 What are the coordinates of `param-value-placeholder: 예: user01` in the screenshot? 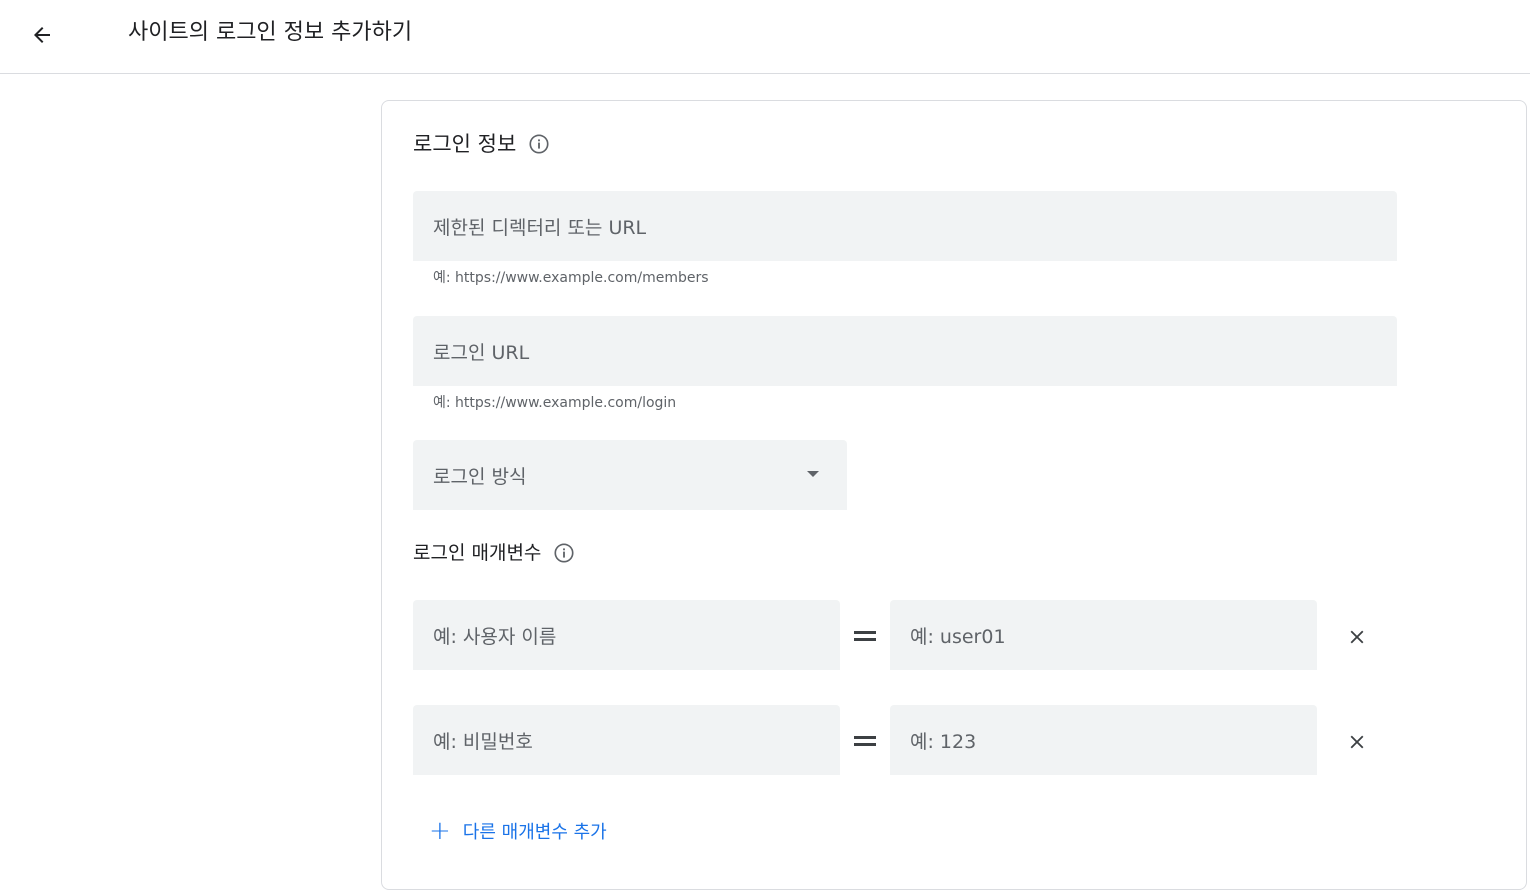 It's located at (958, 636).